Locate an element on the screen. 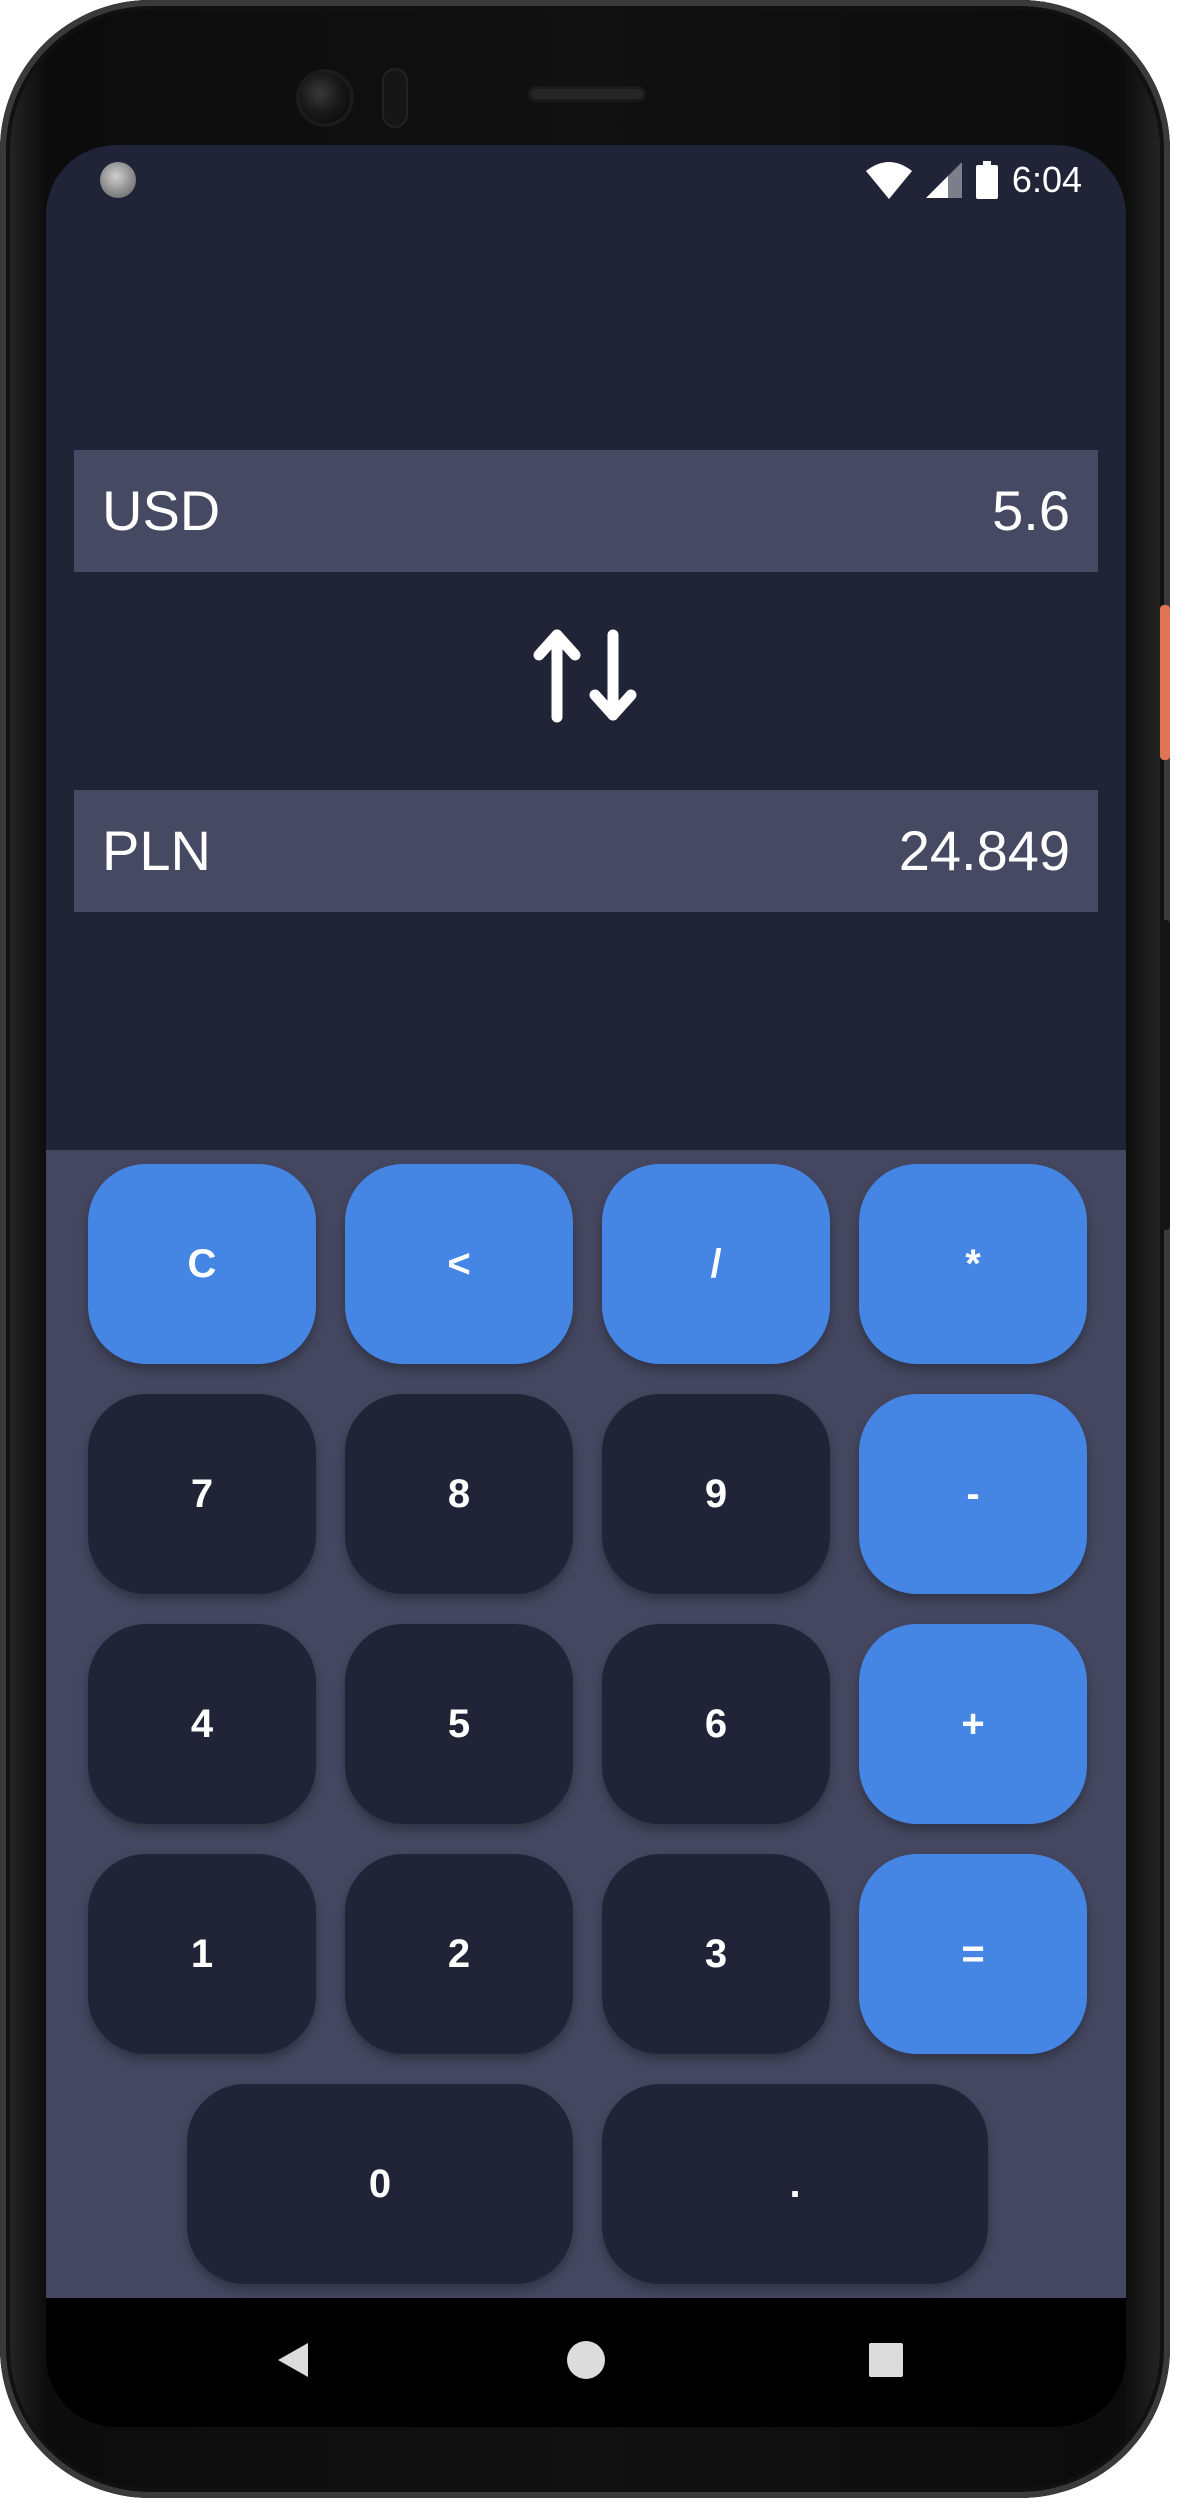  digit-1-button: 1 is located at coordinates (202, 1954).